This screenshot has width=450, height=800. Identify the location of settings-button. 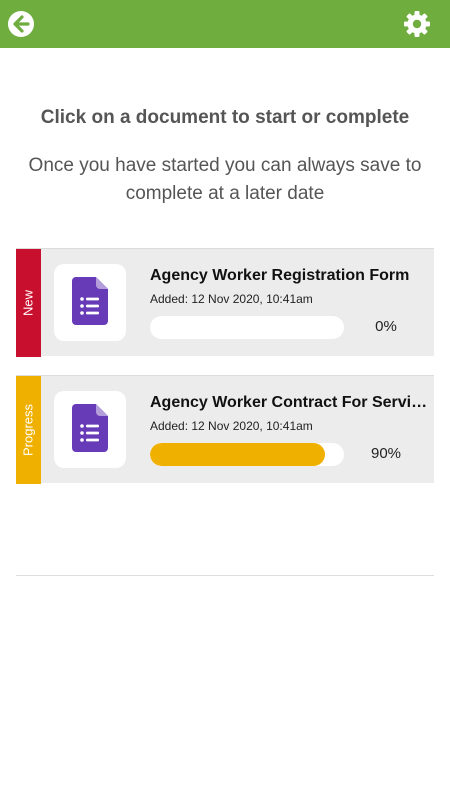
(417, 24).